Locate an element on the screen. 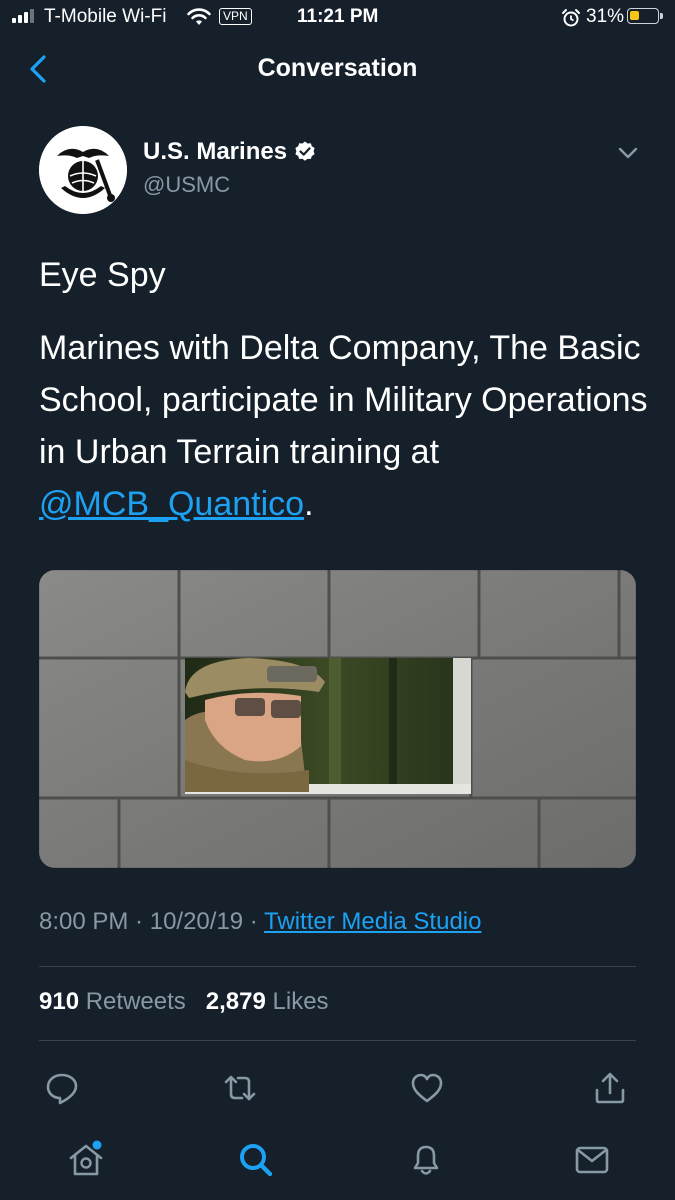 The height and width of the screenshot is (1200, 675). new-tweets-dot-icon is located at coordinates (97, 1145).